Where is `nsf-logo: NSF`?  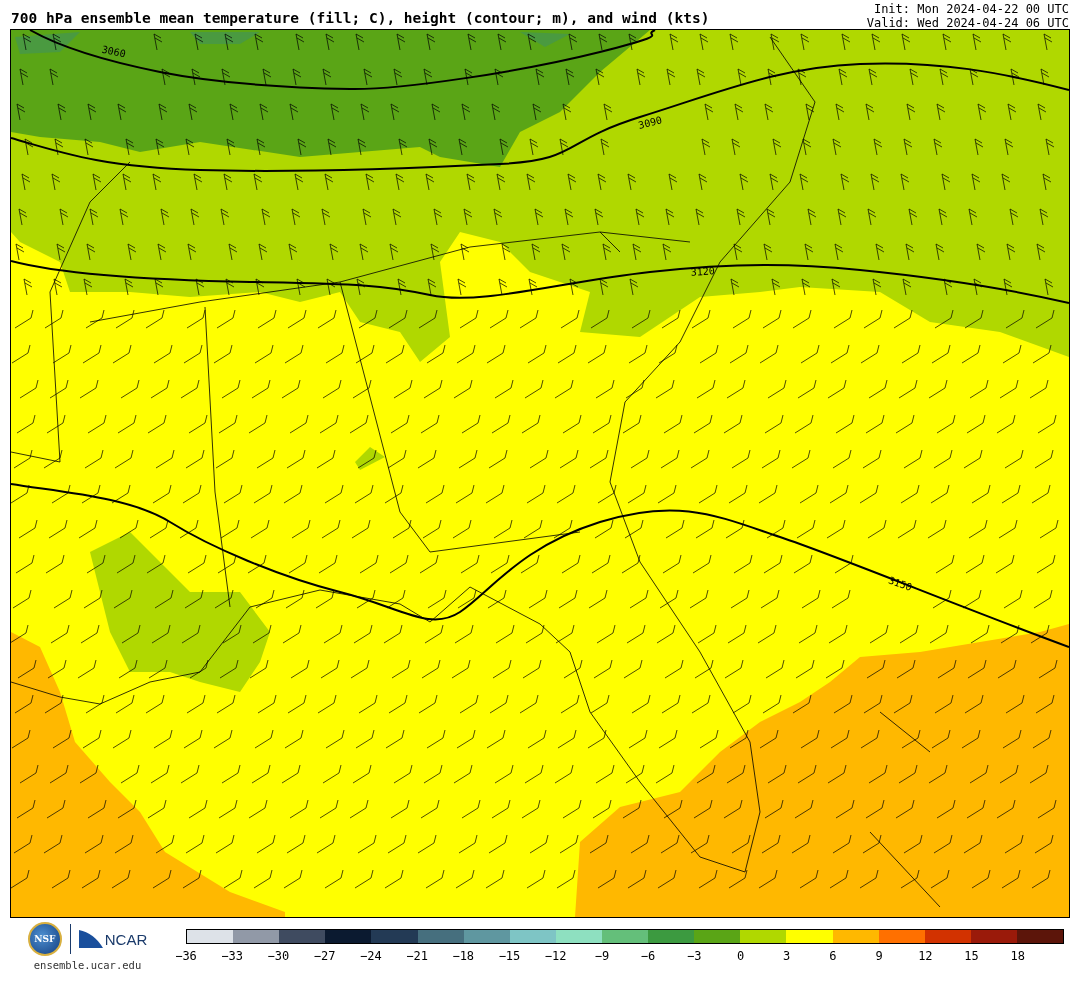
nsf-logo: NSF is located at coordinates (44, 939).